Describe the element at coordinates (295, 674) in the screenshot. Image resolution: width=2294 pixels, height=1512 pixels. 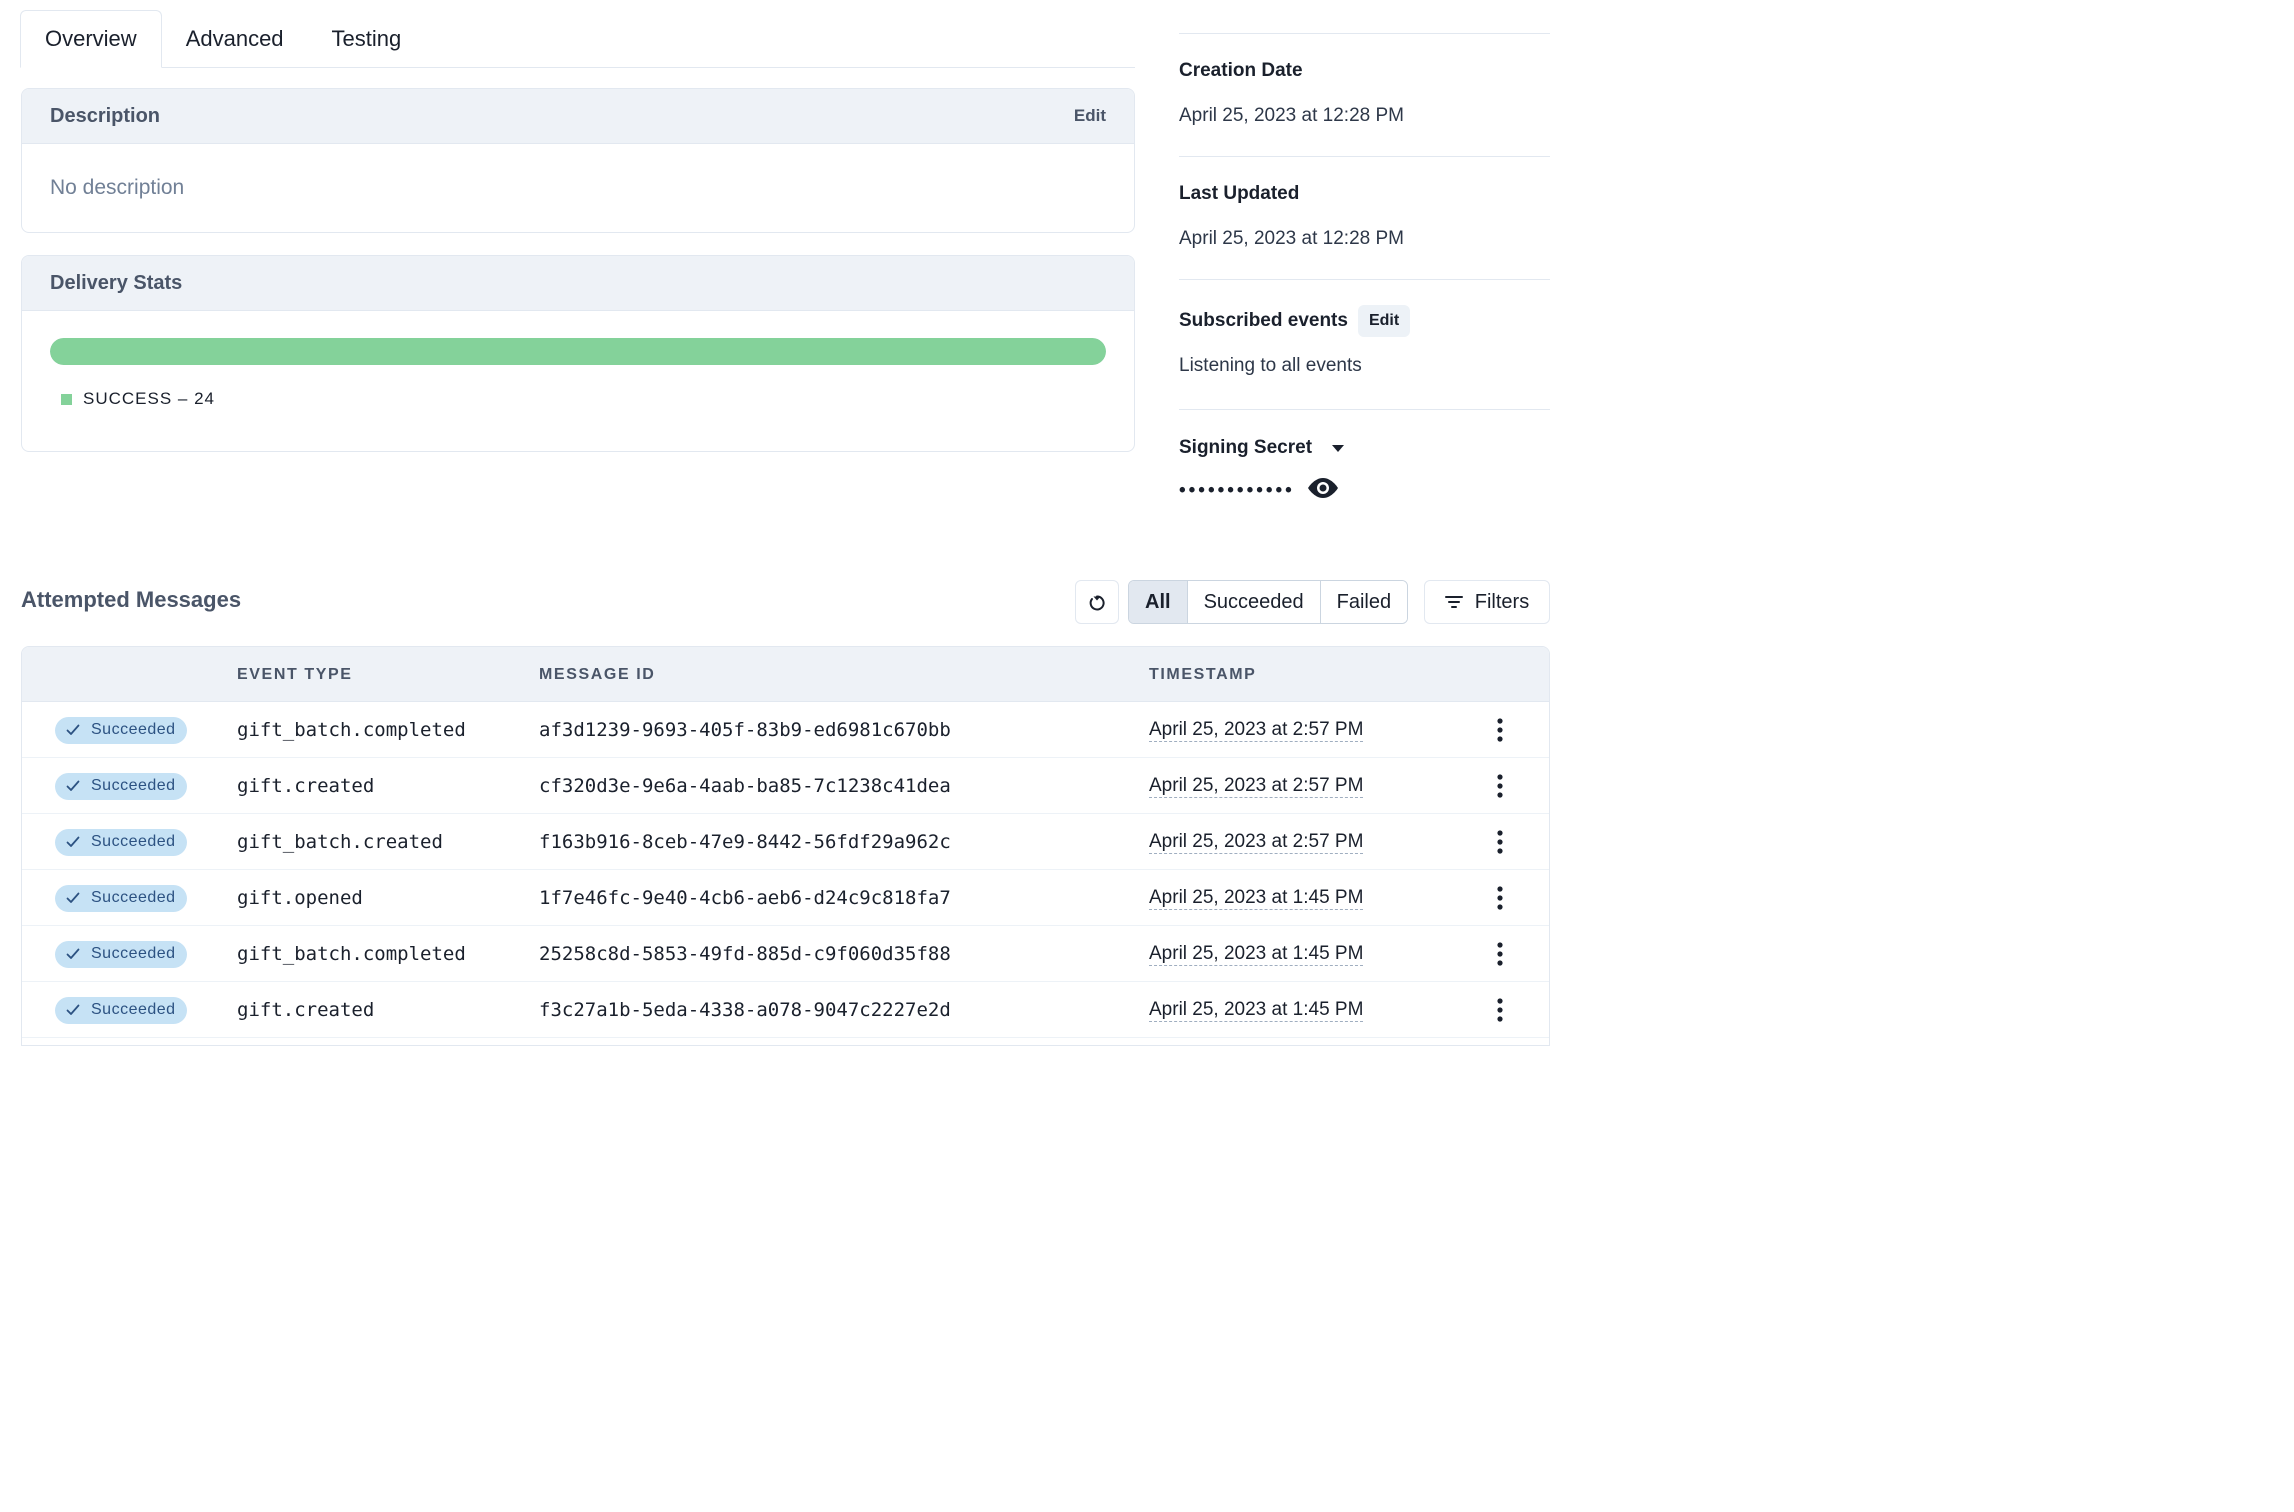
I see `column-header-event-type: EVENT TYPE` at that location.